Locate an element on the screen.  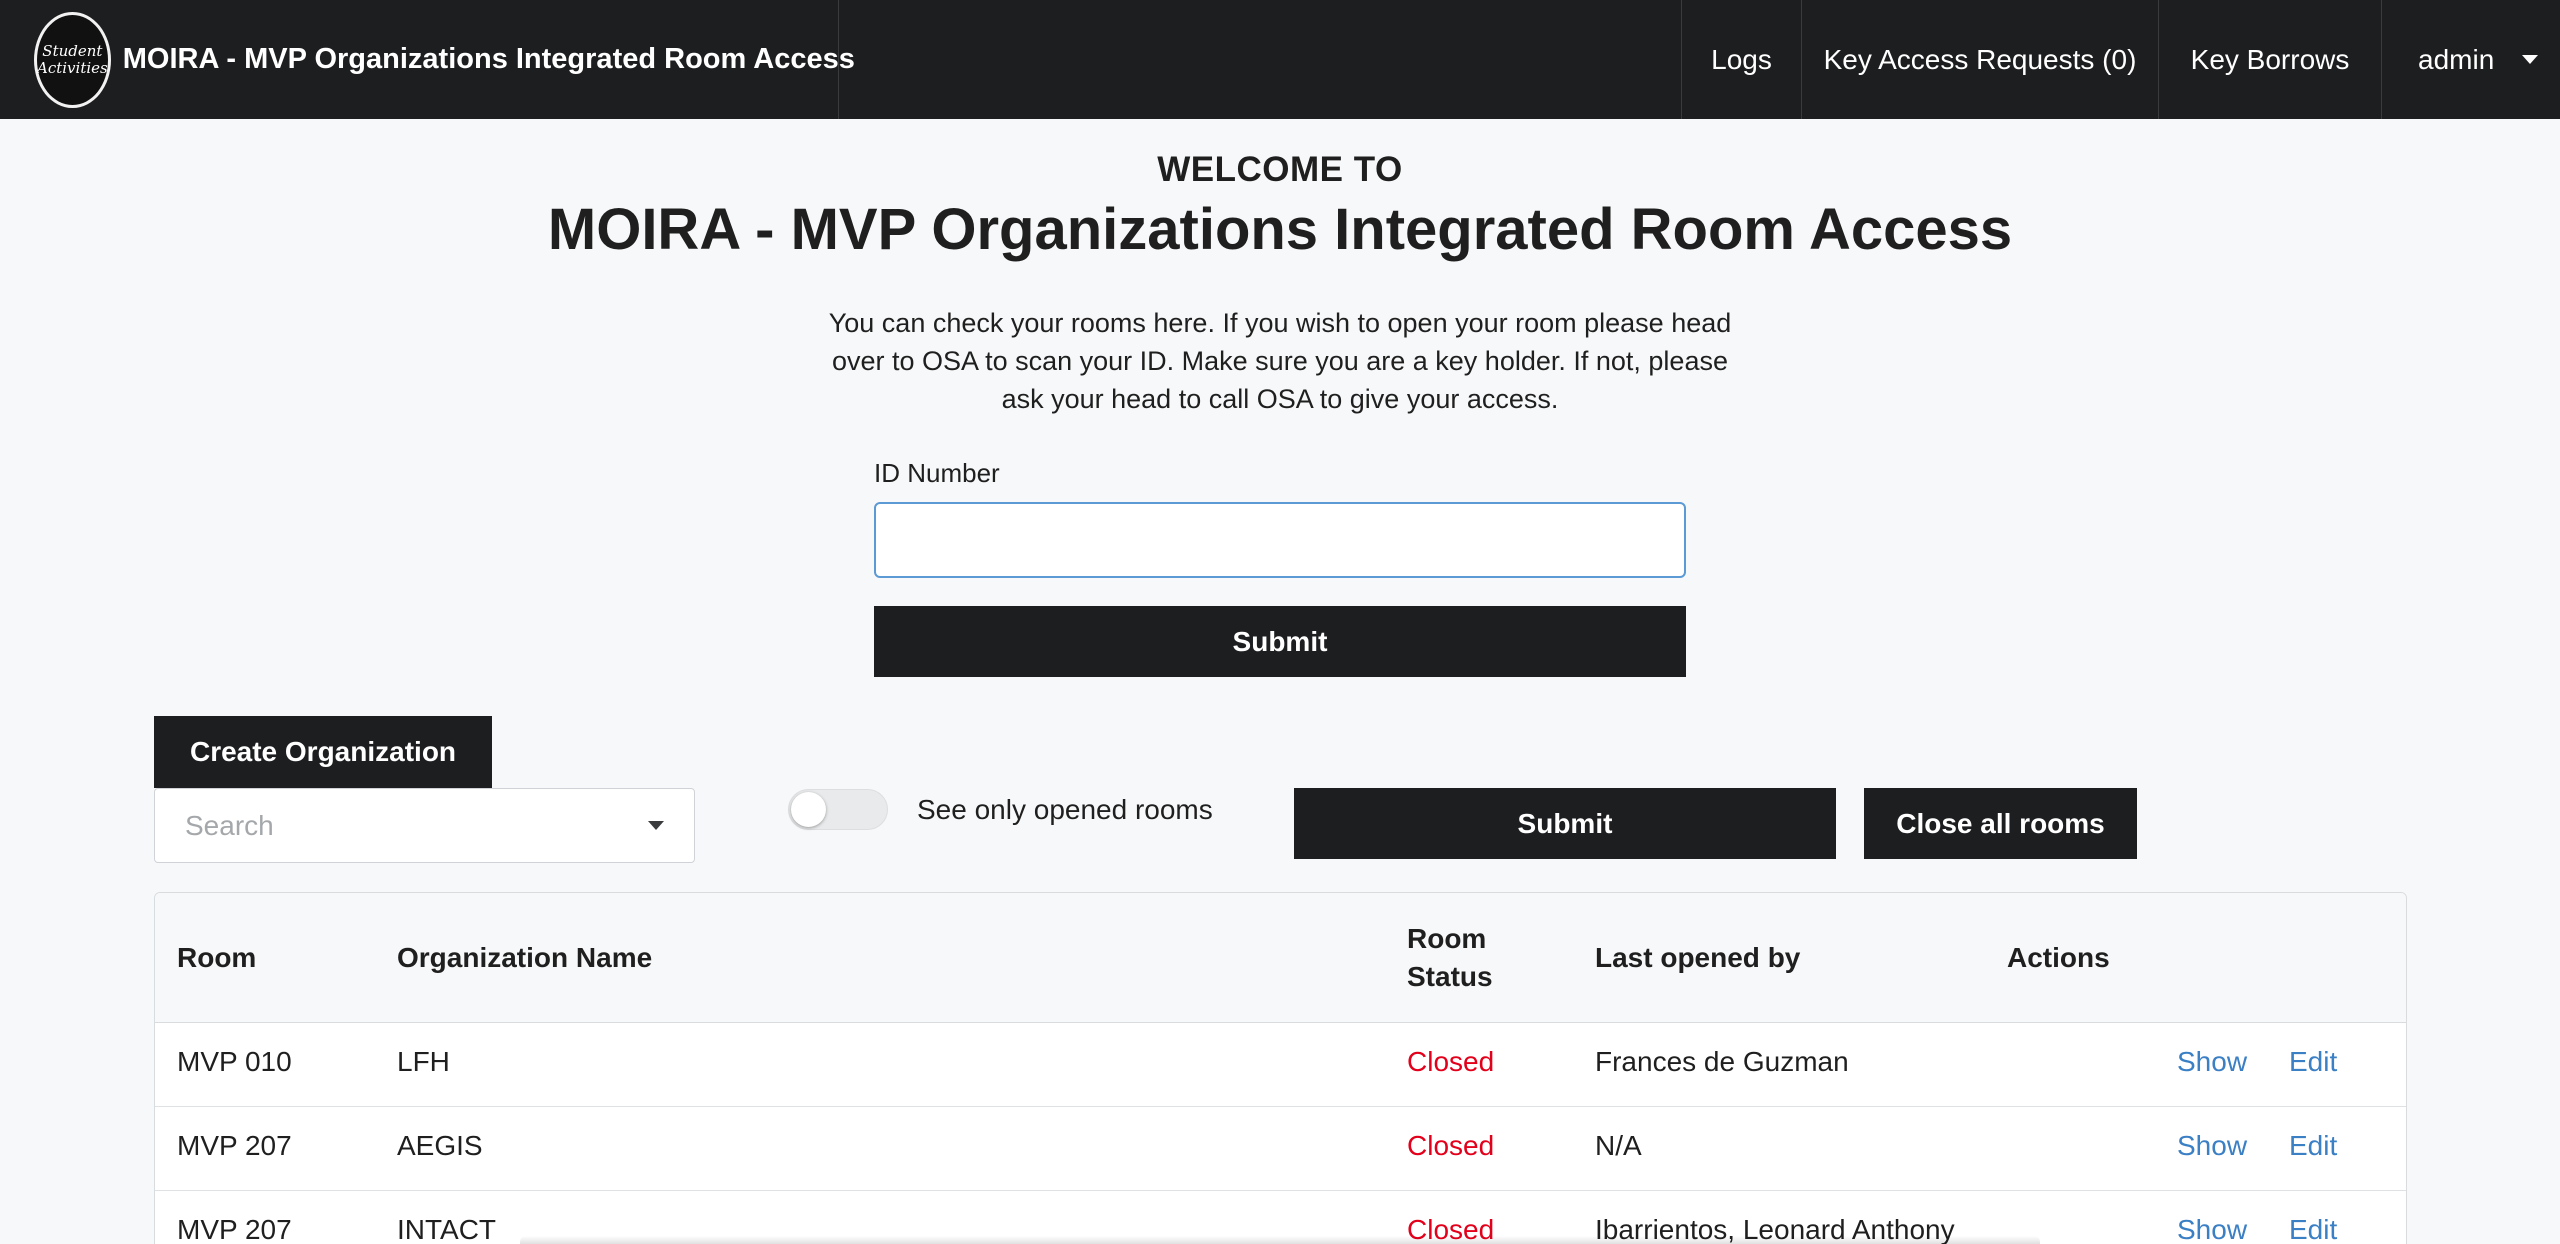
opened-rooms-toggle is located at coordinates (838, 809).